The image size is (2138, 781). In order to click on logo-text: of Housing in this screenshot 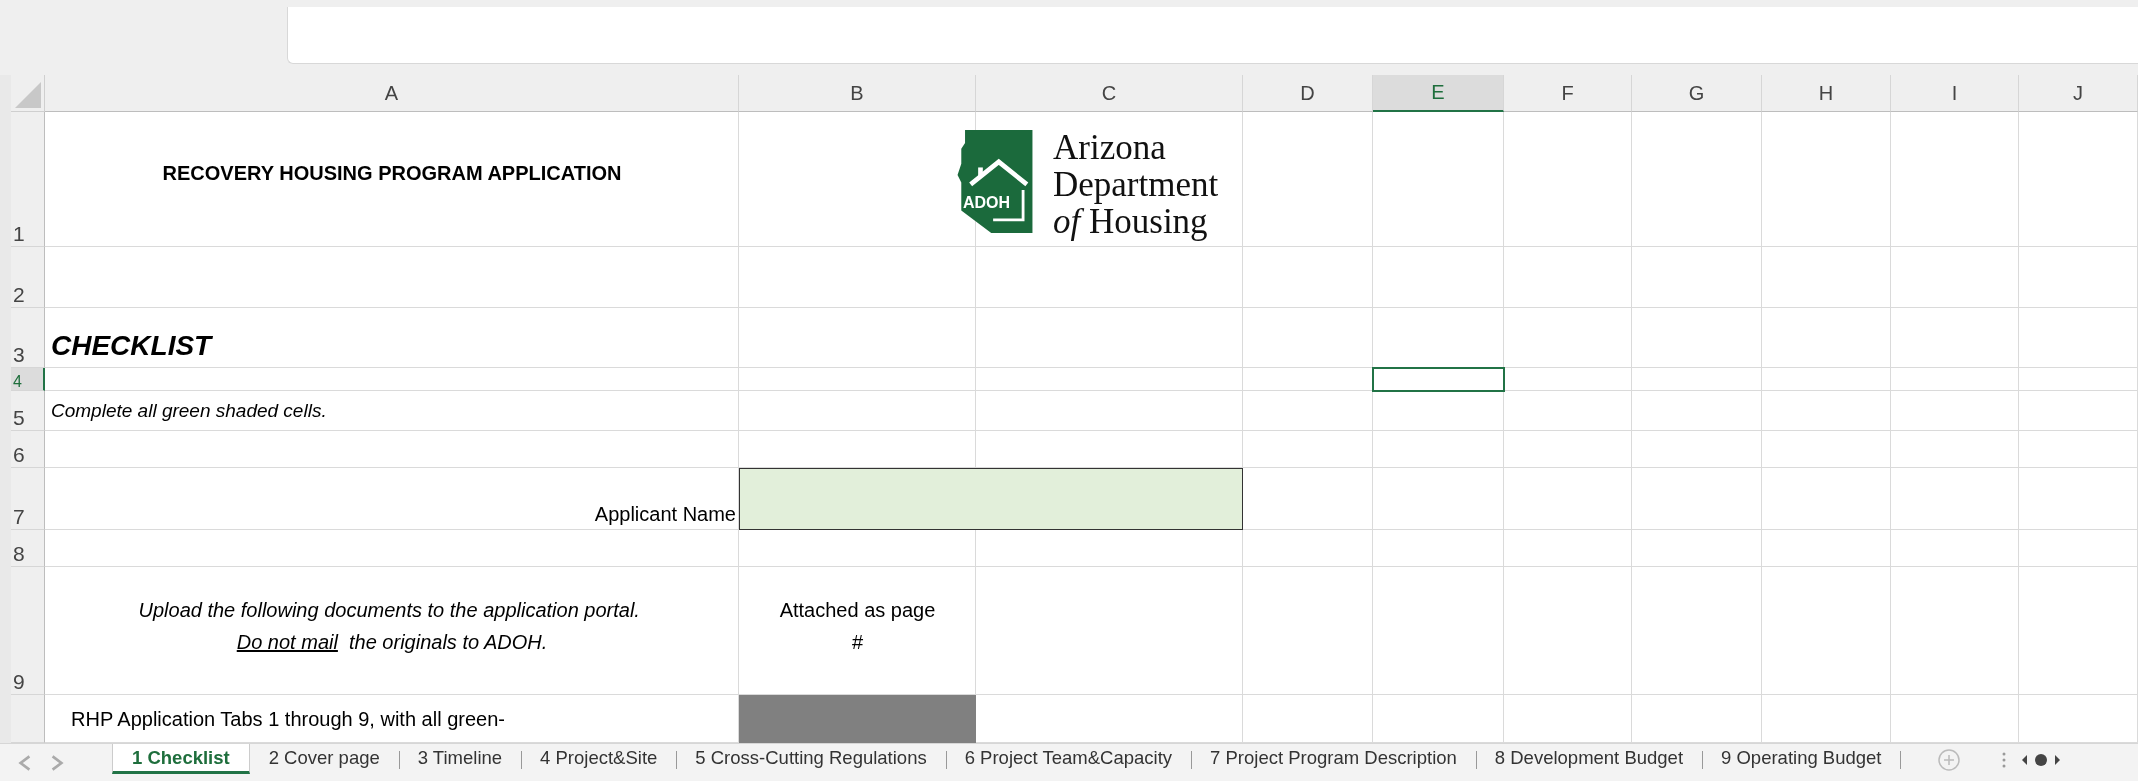, I will do `click(1130, 222)`.